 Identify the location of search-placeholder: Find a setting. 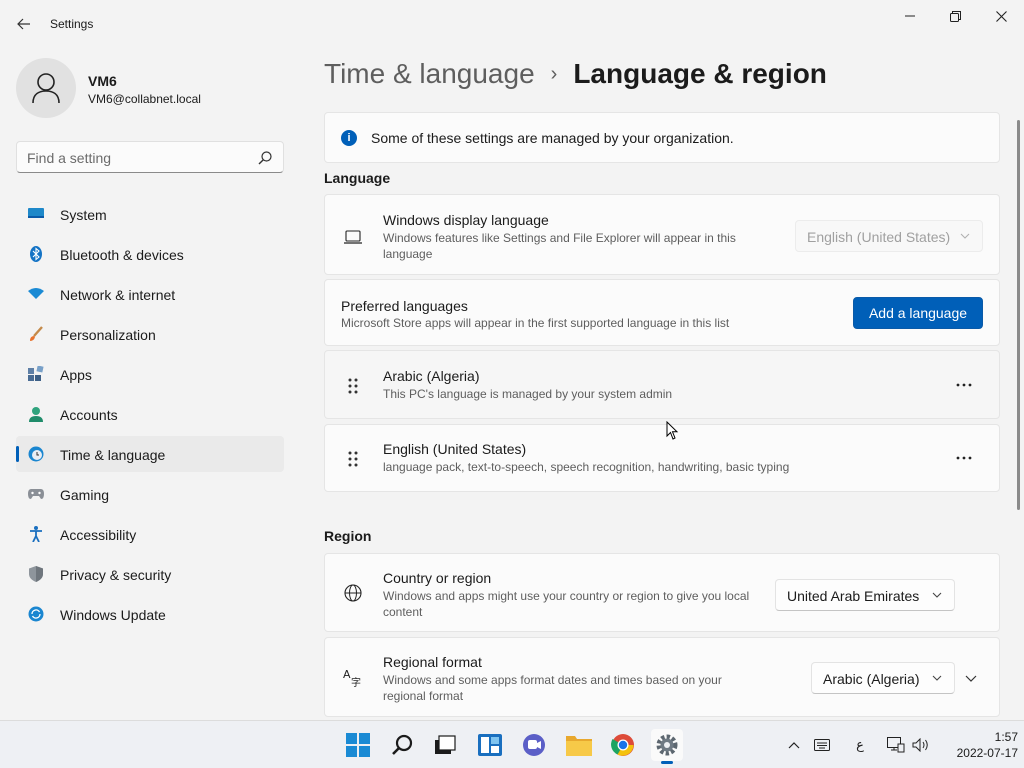
(69, 158).